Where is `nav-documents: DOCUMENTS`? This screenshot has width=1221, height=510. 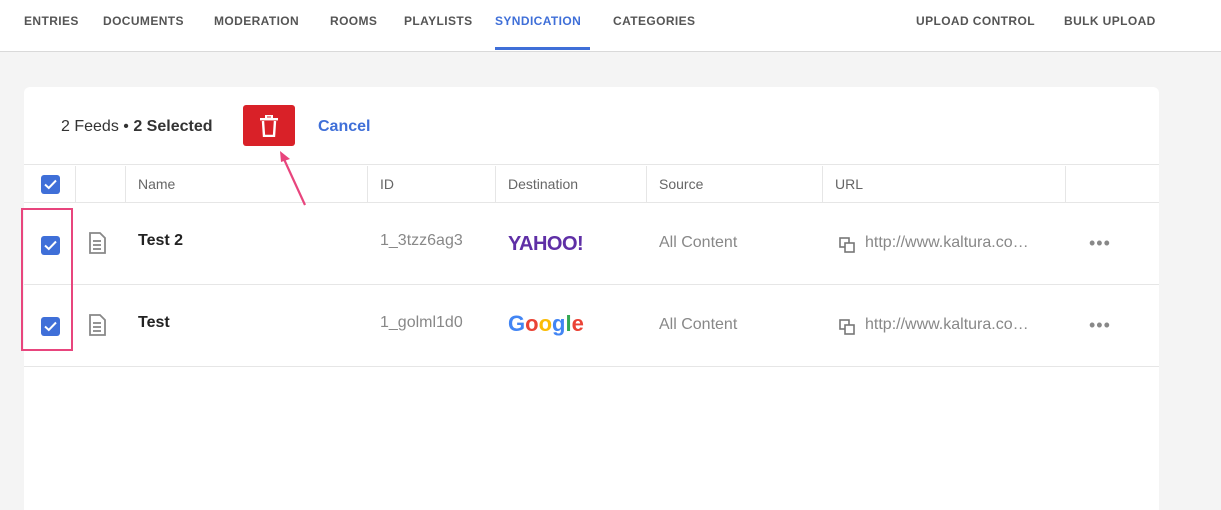
nav-documents: DOCUMENTS is located at coordinates (143, 21).